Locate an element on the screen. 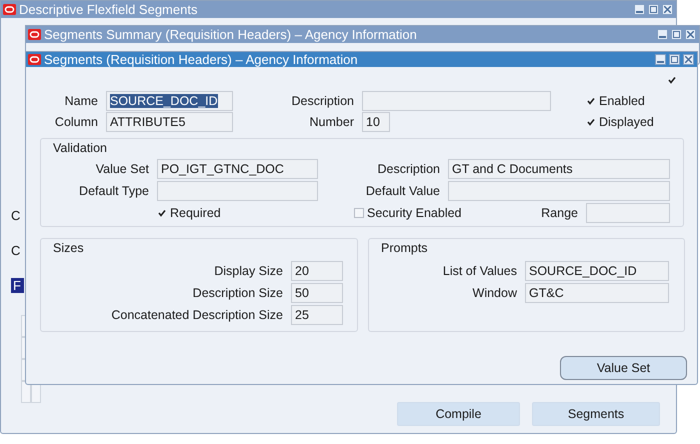  text-field: 50 is located at coordinates (317, 293).